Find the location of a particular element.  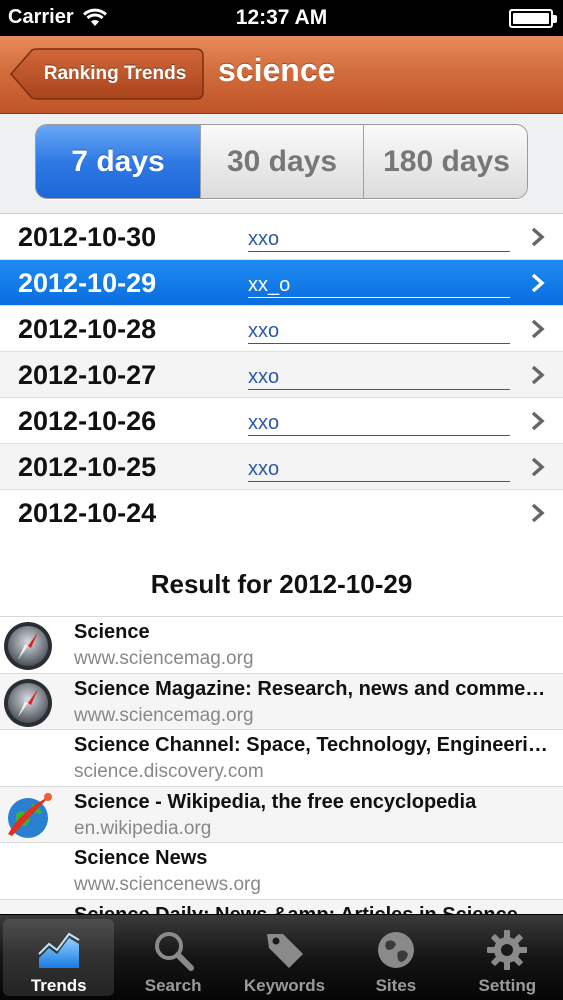

tab-label: Setting is located at coordinates (507, 985).